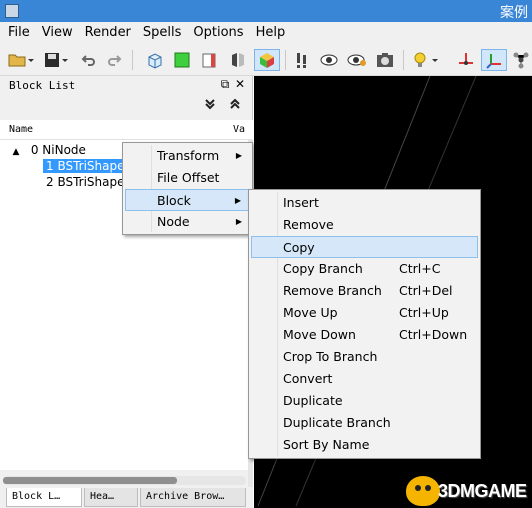 The height and width of the screenshot is (508, 532). I want to click on menu-bar: File View Render Spells Options Help, so click(266, 33).